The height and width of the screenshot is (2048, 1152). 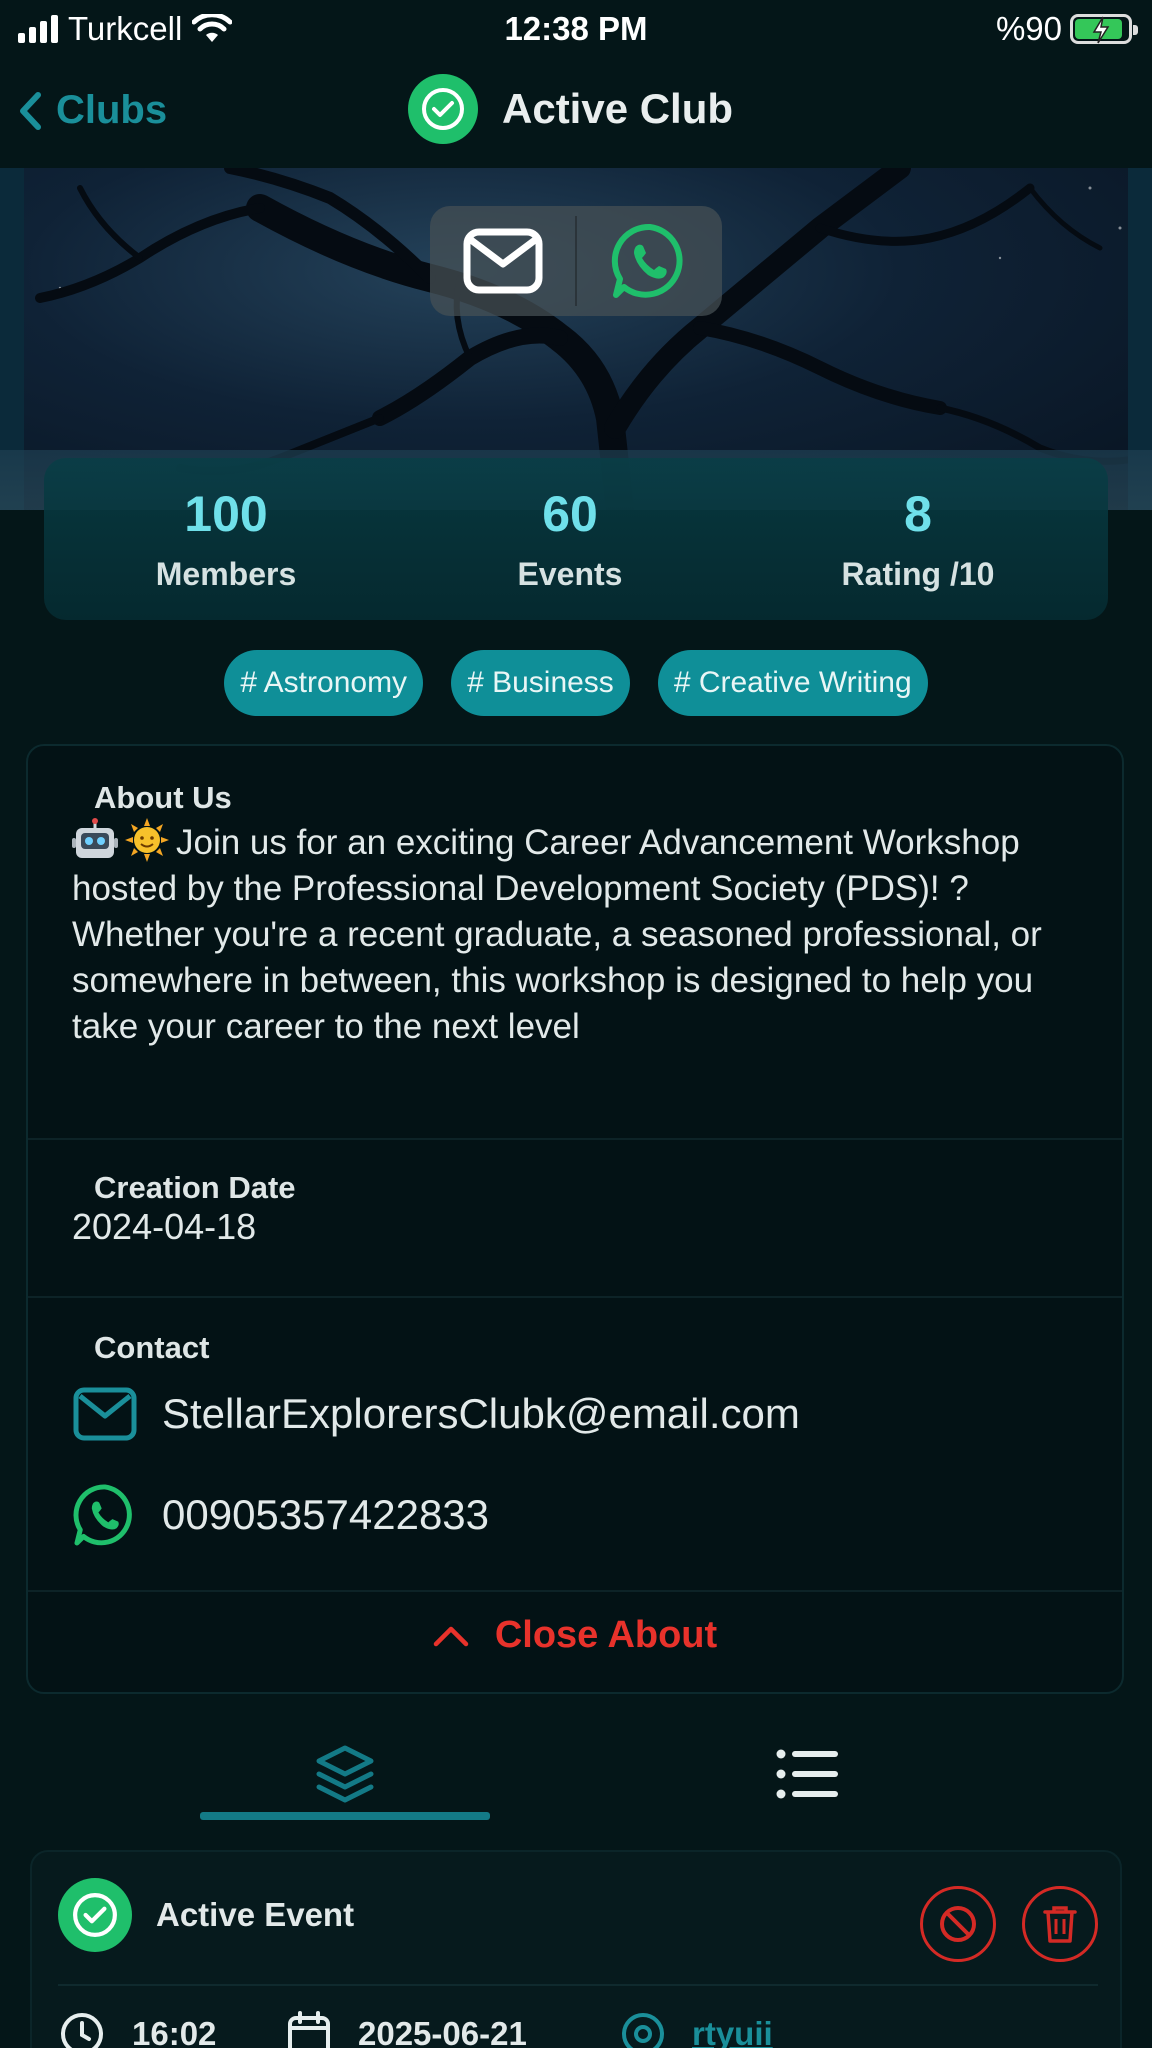 I want to click on robot-emoji, so click(x=95, y=838).